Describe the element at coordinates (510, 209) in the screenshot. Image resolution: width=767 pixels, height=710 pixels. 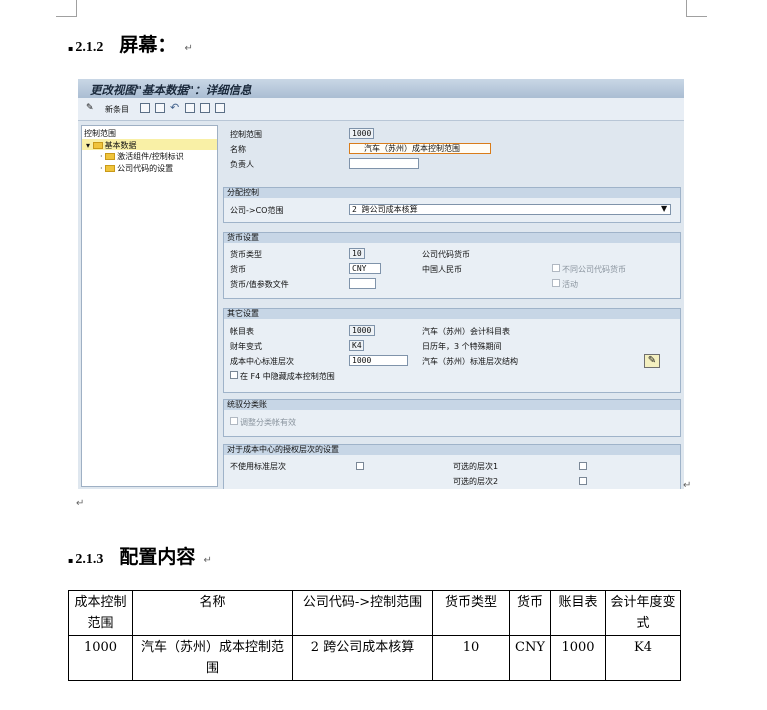
I see `cocd-co-area-dropdown: 2 跨公司成本核算` at that location.